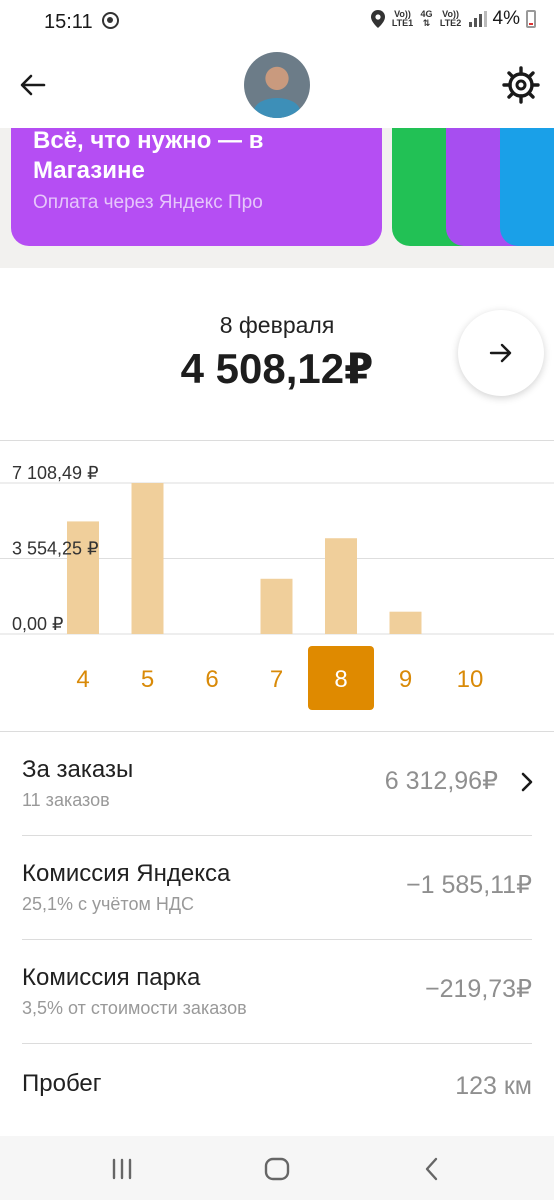 The image size is (554, 1200). I want to click on y-tick-label: 3 554,25 ₽, so click(55, 548).